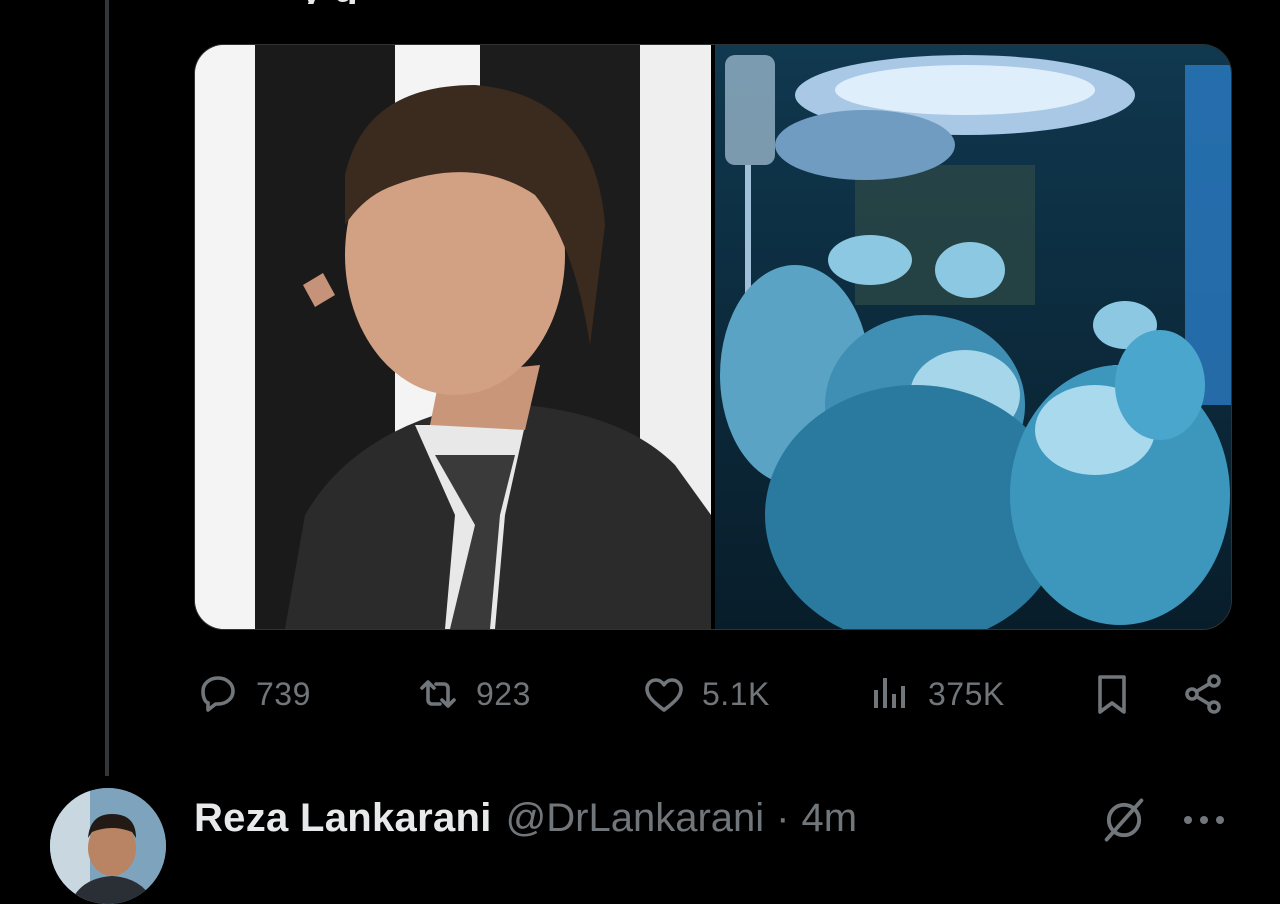  What do you see at coordinates (107, 388) in the screenshot?
I see `thread-connector-line` at bounding box center [107, 388].